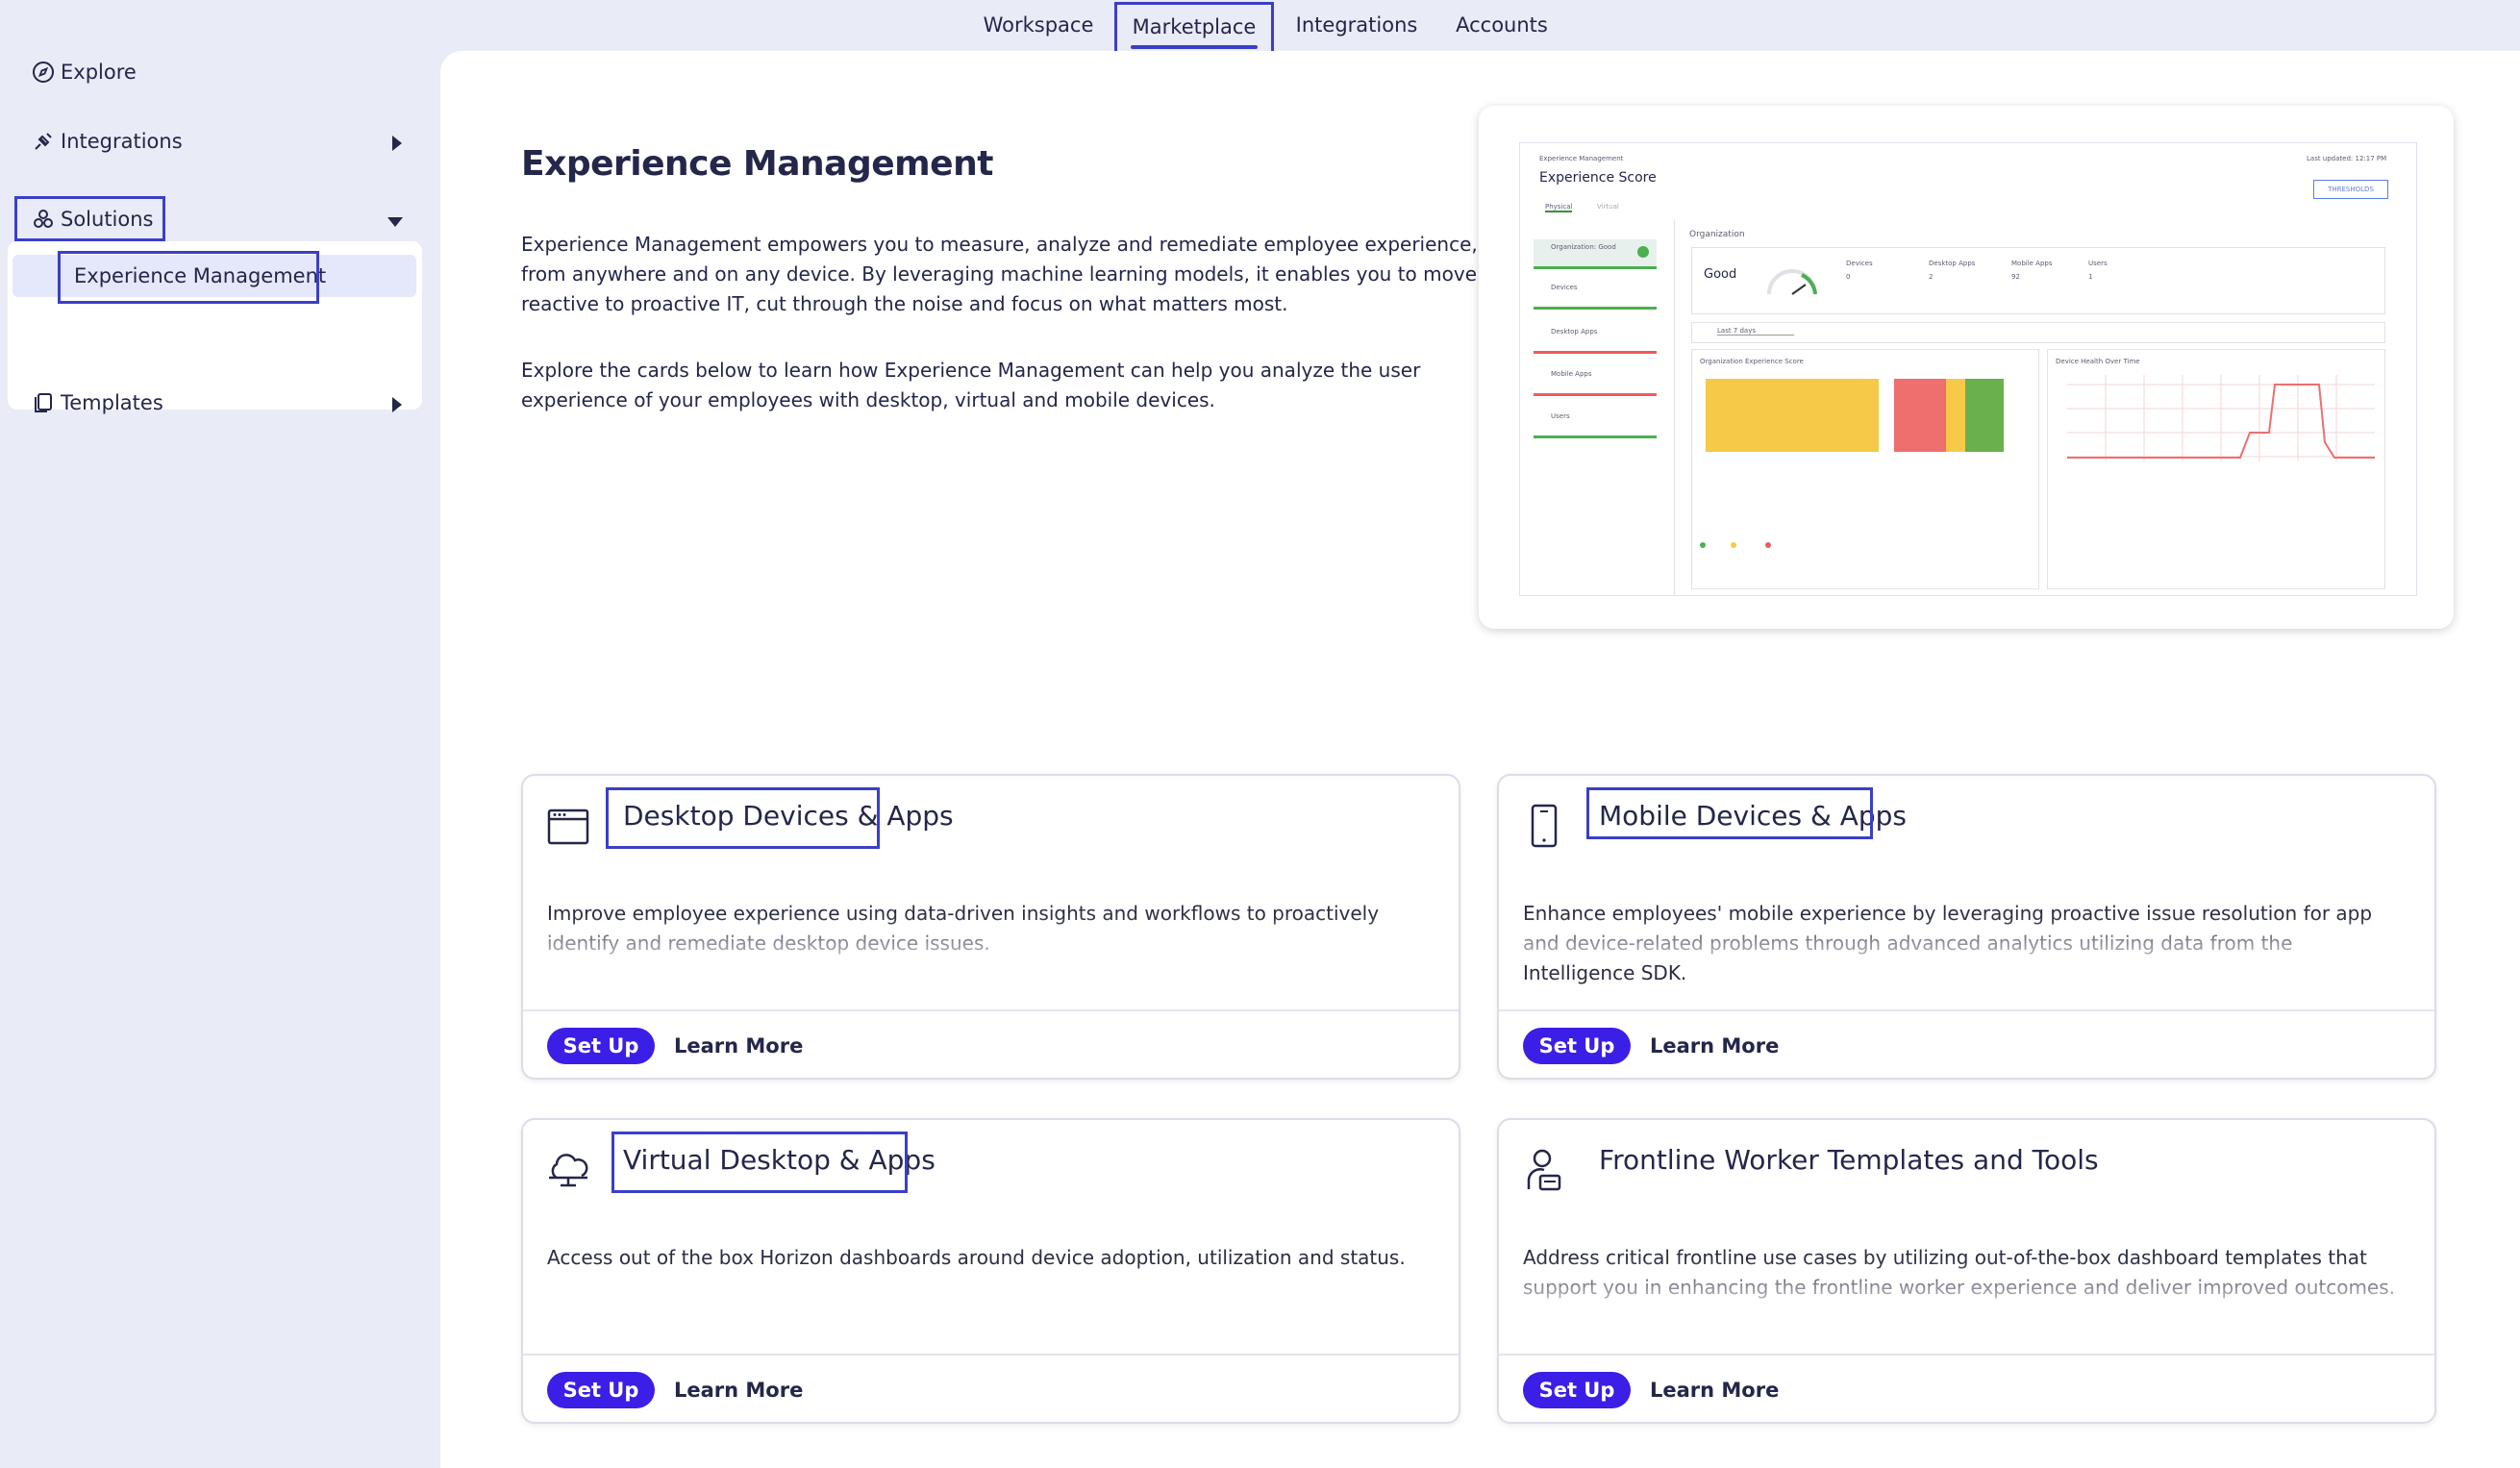 Image resolution: width=2520 pixels, height=1468 pixels. Describe the element at coordinates (1596, 295) in the screenshot. I see `list-item: Devices` at that location.